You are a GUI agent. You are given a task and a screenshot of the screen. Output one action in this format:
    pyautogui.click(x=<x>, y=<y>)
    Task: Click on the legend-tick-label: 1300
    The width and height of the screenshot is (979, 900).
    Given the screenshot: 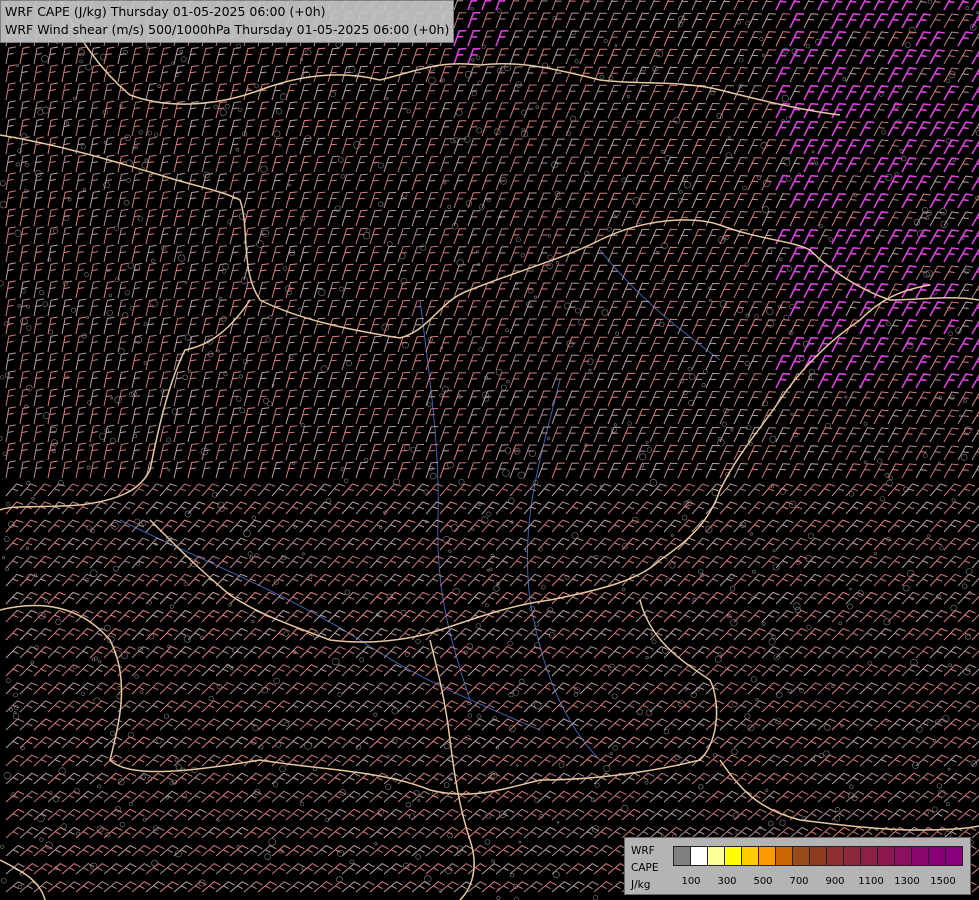 What is the action you would take?
    pyautogui.click(x=907, y=881)
    